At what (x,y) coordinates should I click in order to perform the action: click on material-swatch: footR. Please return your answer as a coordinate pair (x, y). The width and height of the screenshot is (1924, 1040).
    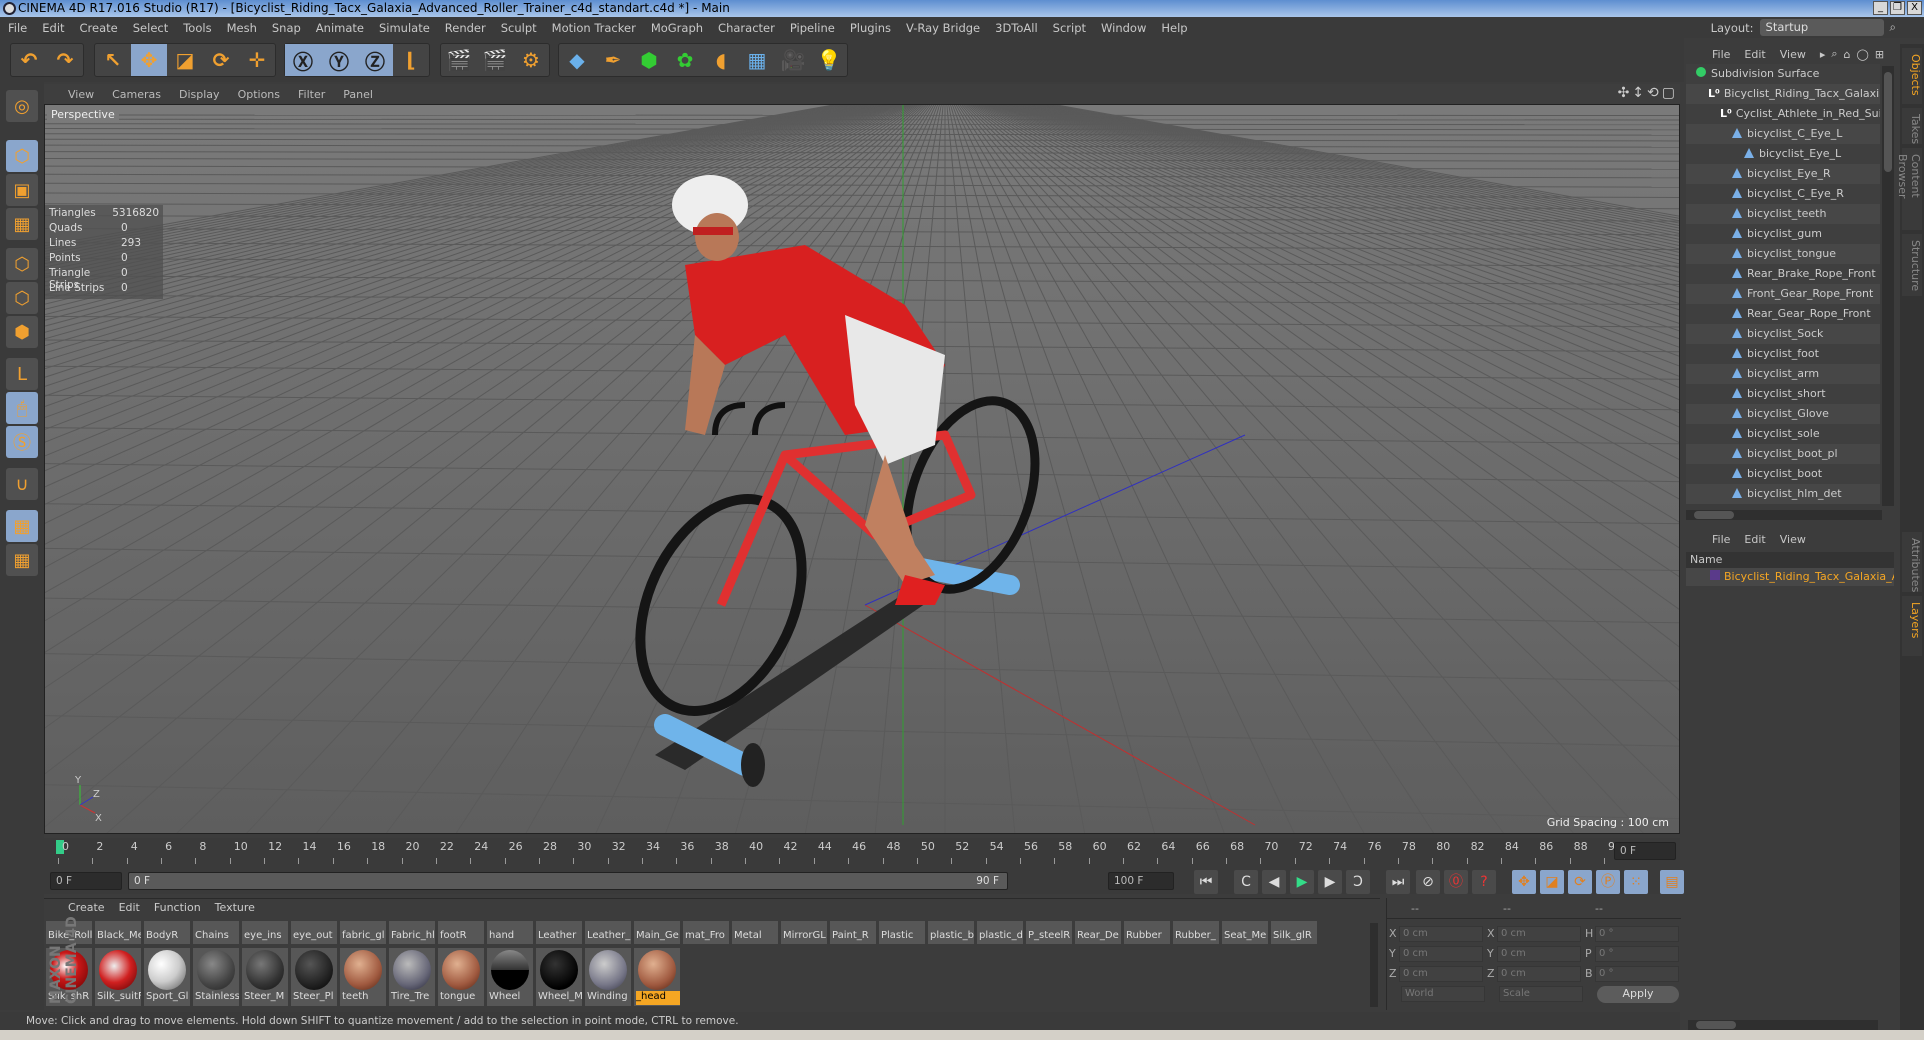
    Looking at the image, I should click on (461, 932).